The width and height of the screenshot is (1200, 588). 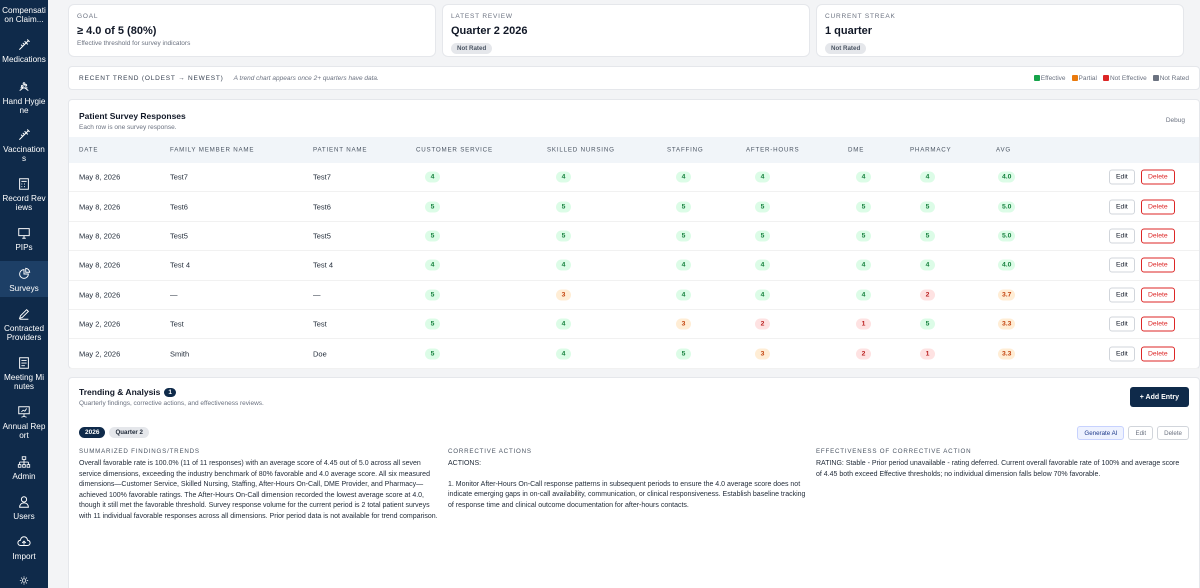 What do you see at coordinates (1173, 433) in the screenshot?
I see `entry-delete-button: Delete` at bounding box center [1173, 433].